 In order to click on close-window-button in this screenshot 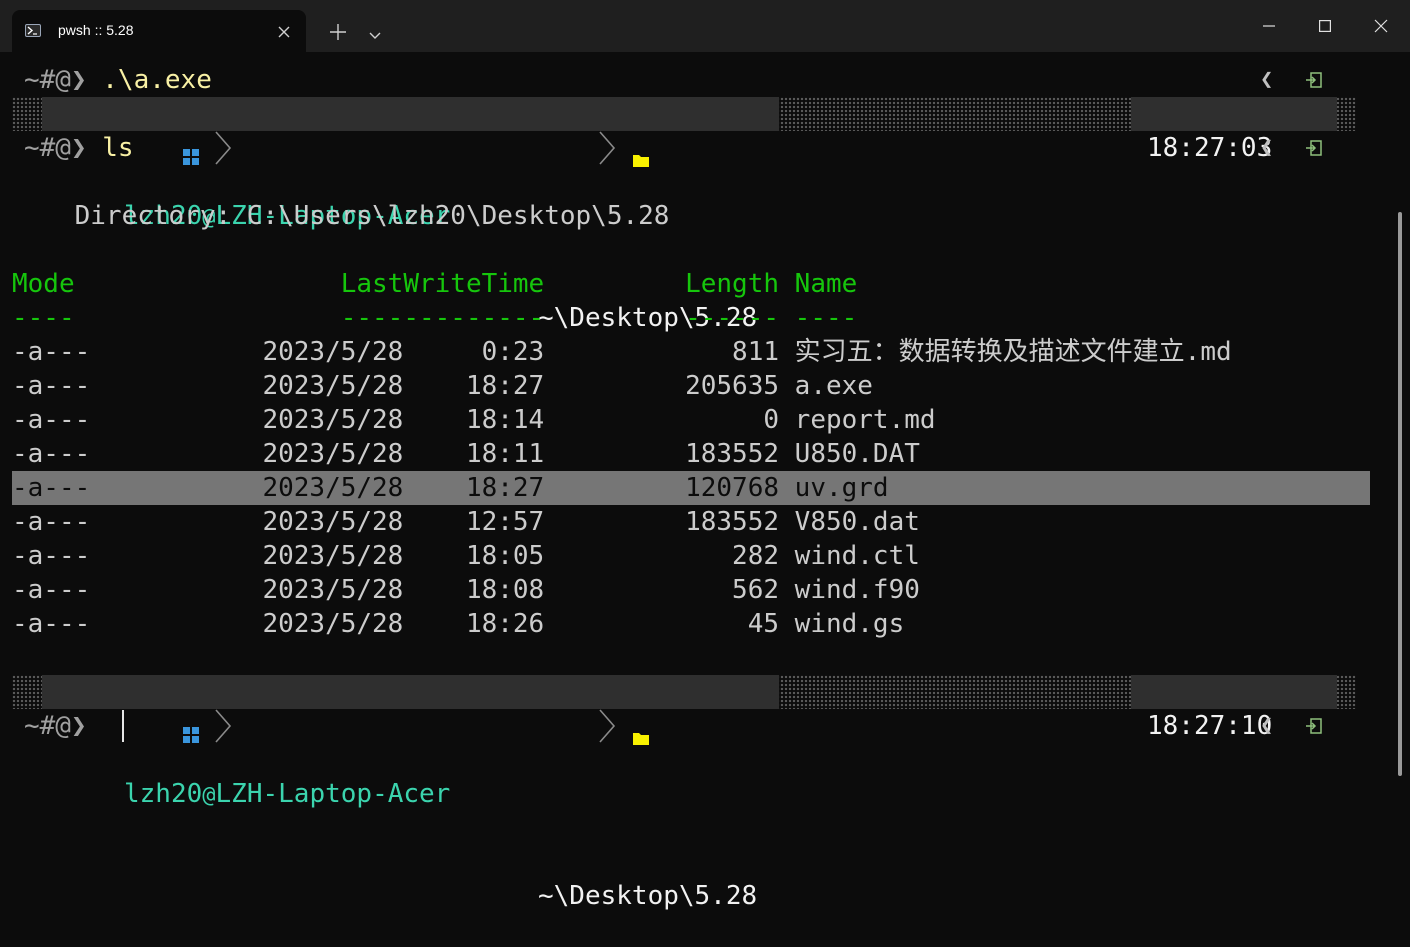, I will do `click(1381, 26)`.